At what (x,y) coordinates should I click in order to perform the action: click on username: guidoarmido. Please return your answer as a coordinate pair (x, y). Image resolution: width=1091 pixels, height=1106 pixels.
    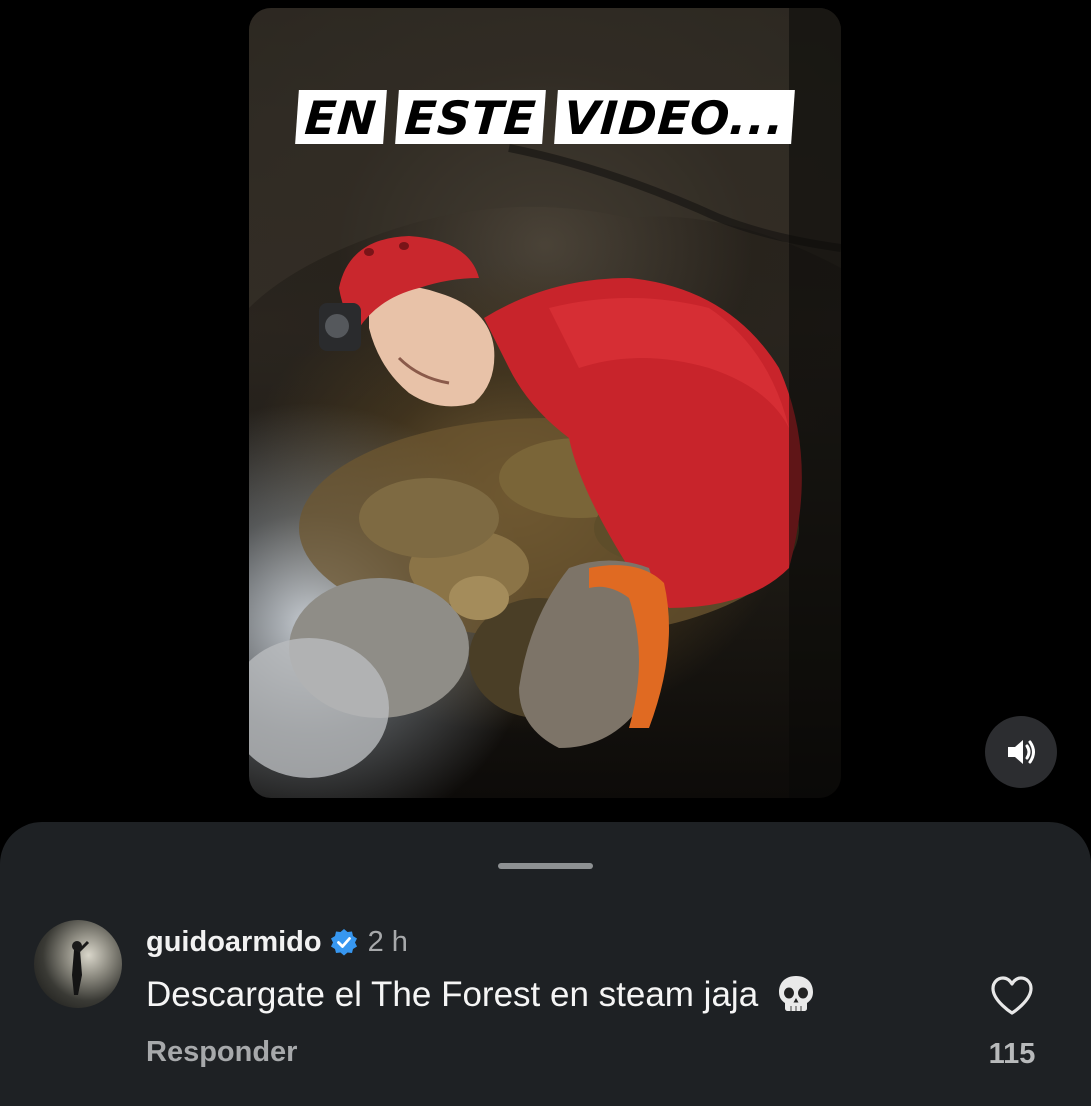
    Looking at the image, I should click on (234, 942).